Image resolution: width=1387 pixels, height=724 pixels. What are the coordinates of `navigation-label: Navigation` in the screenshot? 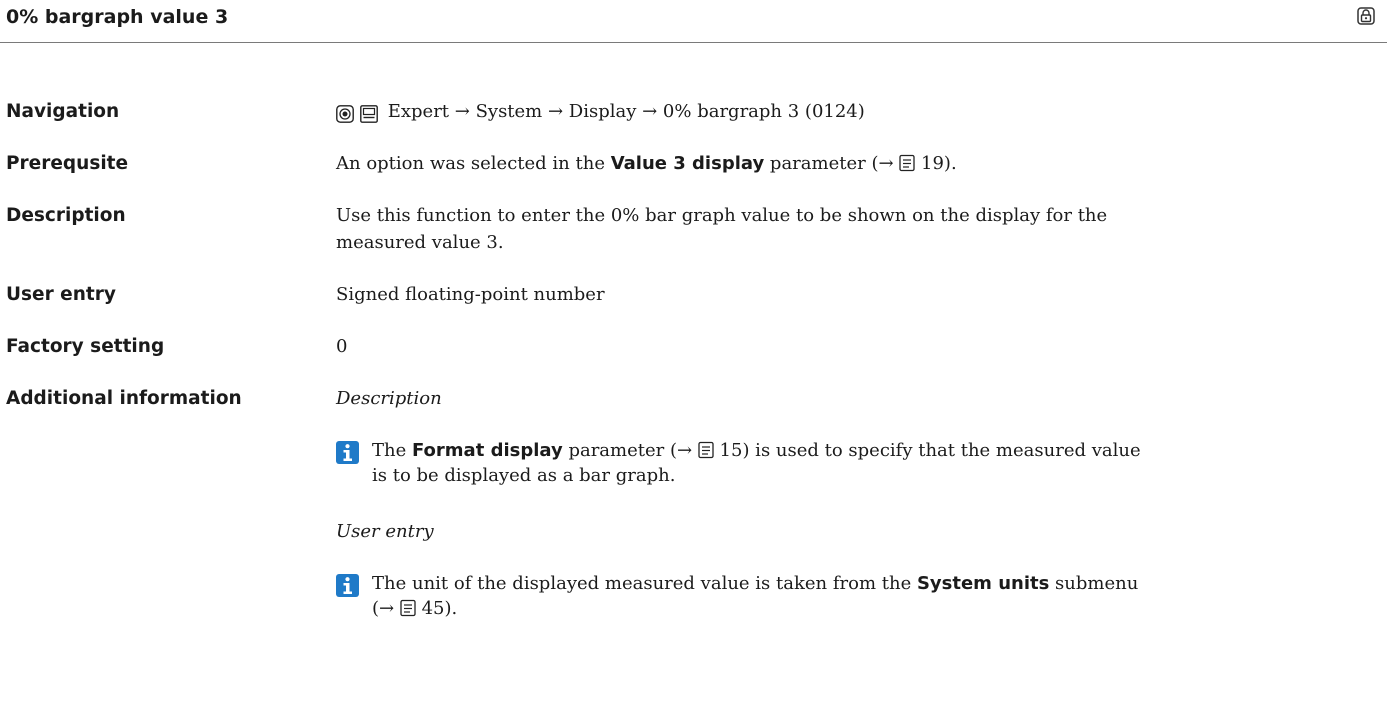 It's located at (63, 111).